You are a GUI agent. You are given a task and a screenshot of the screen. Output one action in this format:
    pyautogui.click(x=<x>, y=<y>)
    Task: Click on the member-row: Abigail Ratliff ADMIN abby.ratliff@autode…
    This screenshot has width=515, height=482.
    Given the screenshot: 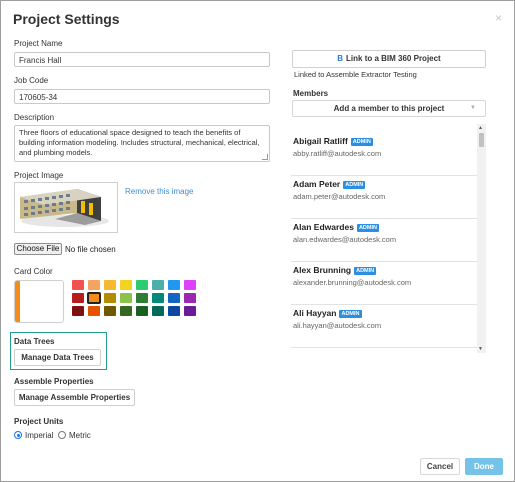 What is the action you would take?
    pyautogui.click(x=384, y=156)
    